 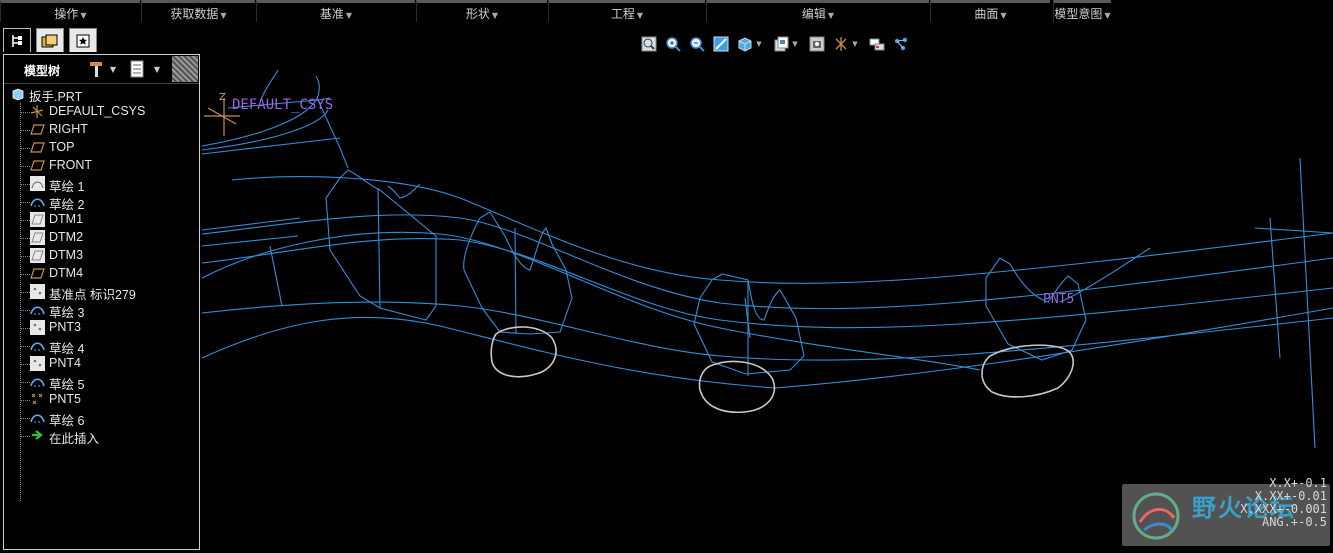 I want to click on ribbon-group-operations: 操作 ▼, so click(x=70, y=11).